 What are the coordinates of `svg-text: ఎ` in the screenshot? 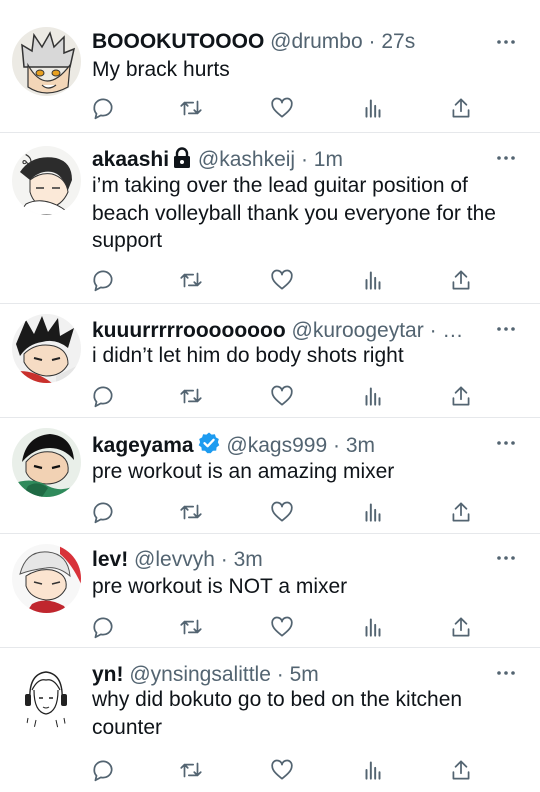 It's located at (27, 160).